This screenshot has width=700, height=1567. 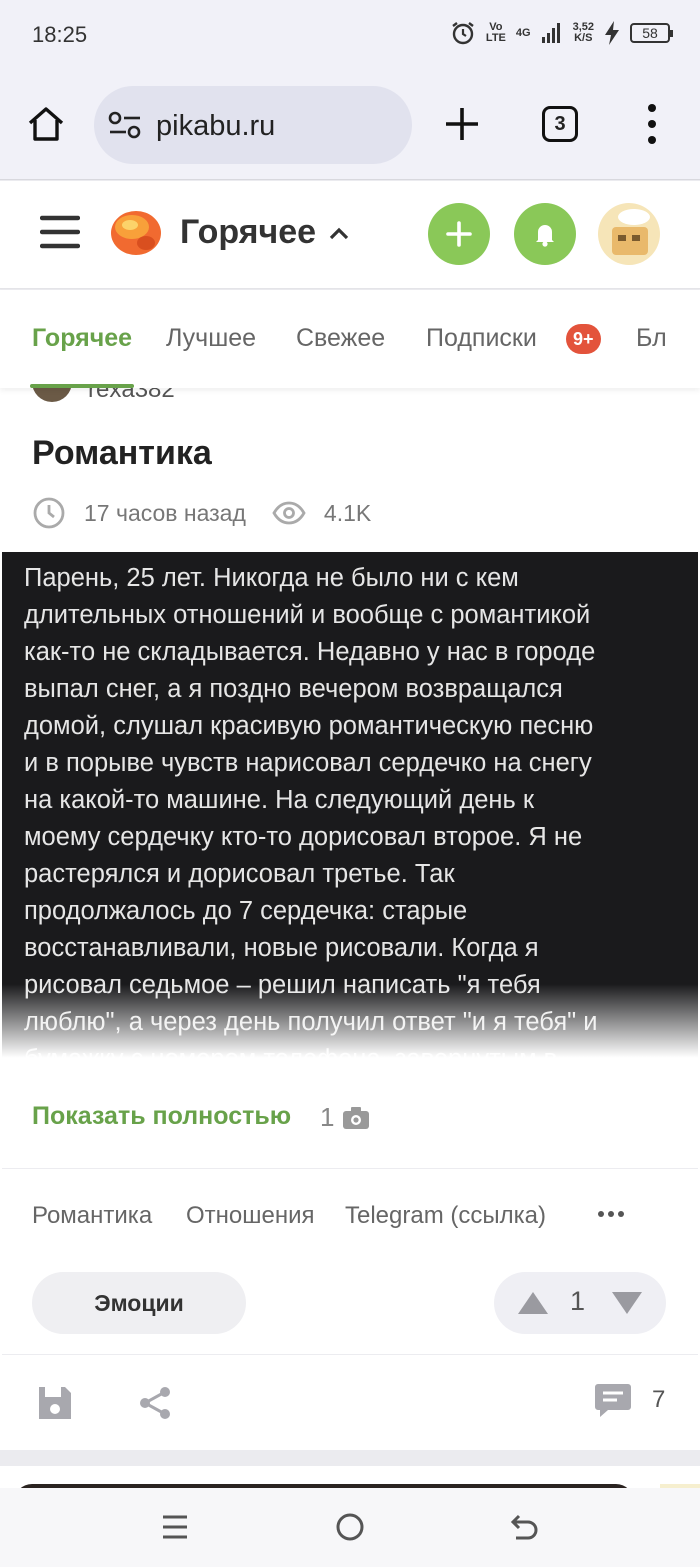 I want to click on status-time: 18:25, so click(x=60, y=34).